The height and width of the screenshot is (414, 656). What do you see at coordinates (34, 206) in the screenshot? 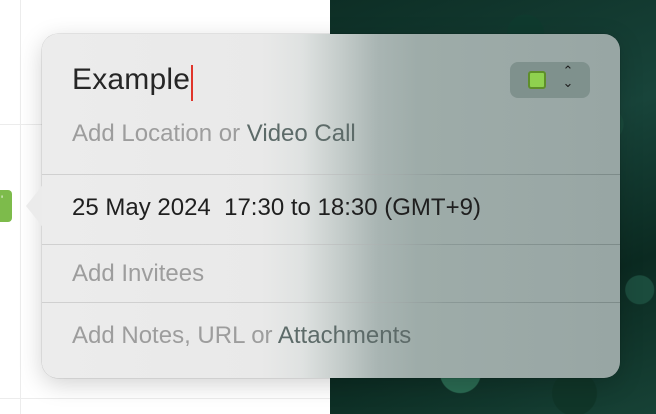
I see `popover-arrow` at bounding box center [34, 206].